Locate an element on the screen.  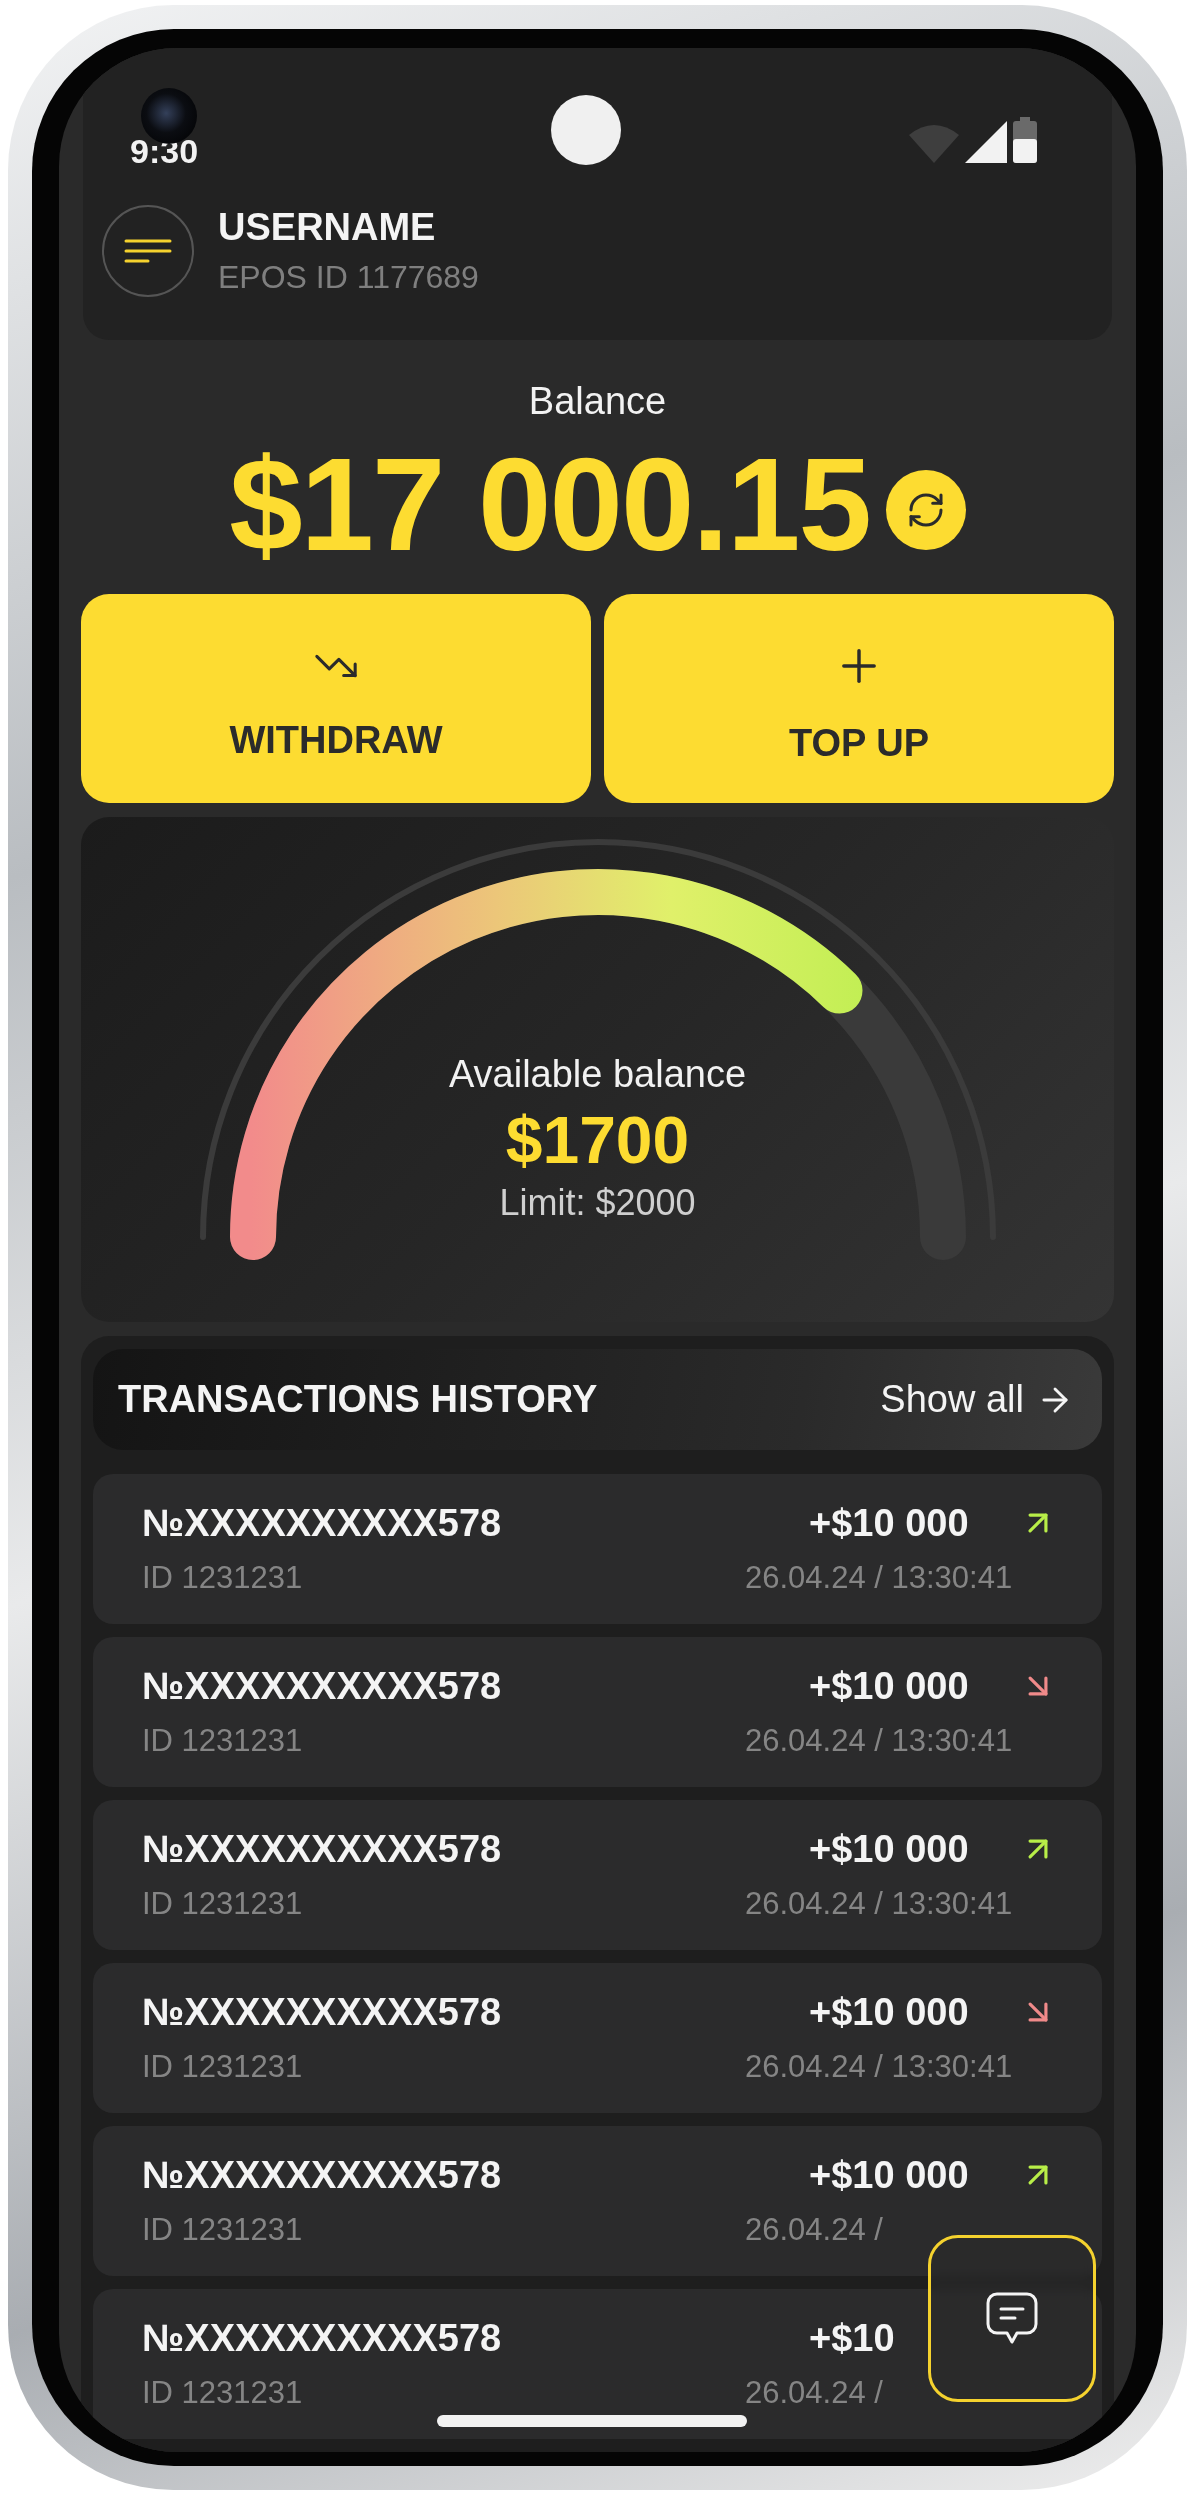
menu-icon is located at coordinates (148, 251).